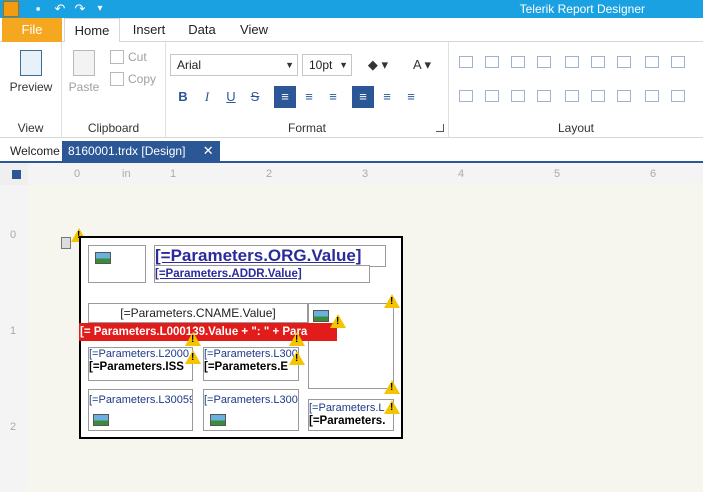 Image resolution: width=703 pixels, height=492 pixels. Describe the element at coordinates (378, 65) in the screenshot. I see `fill-color-button: ◆ ▾` at that location.